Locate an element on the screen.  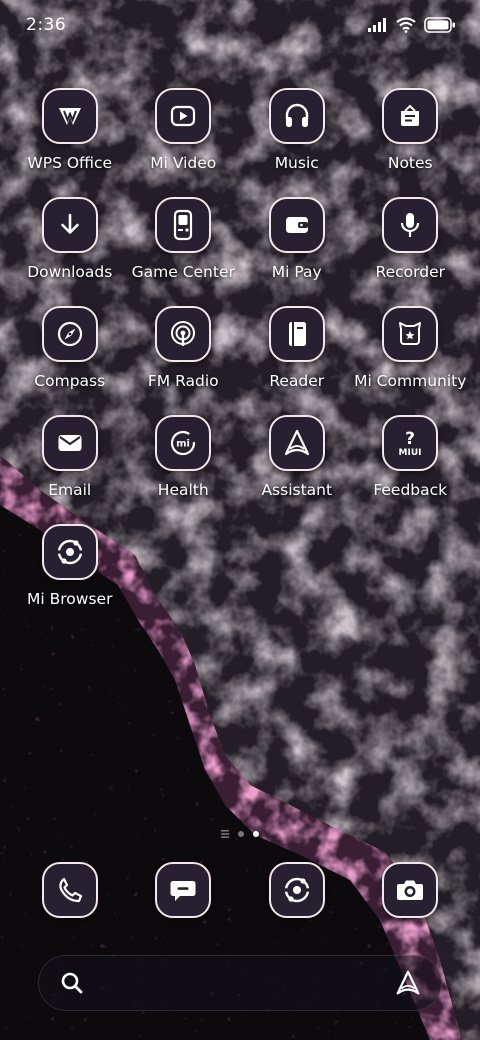
app-feedback: ? MIUI Feedback is located at coordinates (411, 457).